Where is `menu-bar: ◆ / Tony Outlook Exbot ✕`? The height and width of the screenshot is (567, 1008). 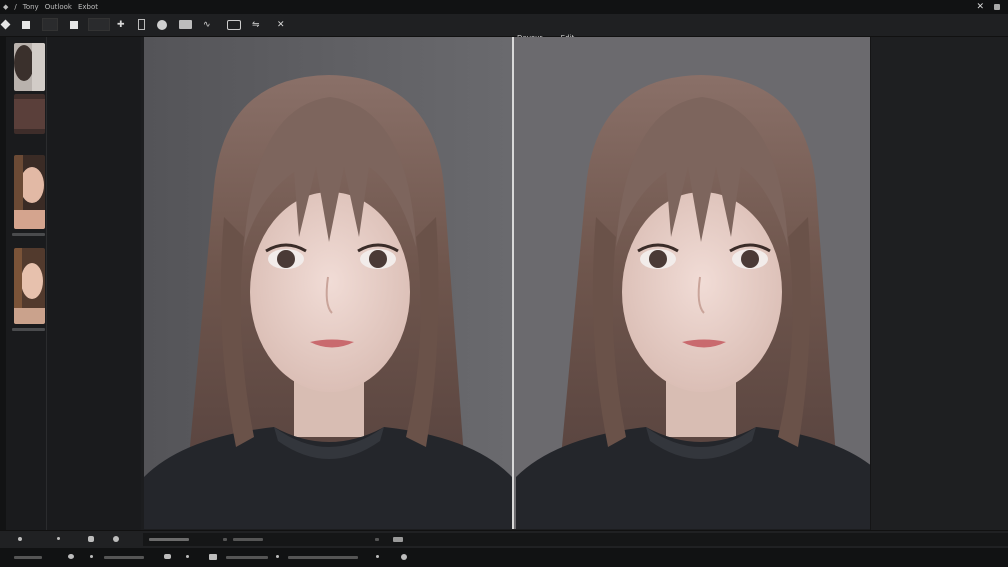 menu-bar: ◆ / Tony Outlook Exbot ✕ is located at coordinates (504, 7).